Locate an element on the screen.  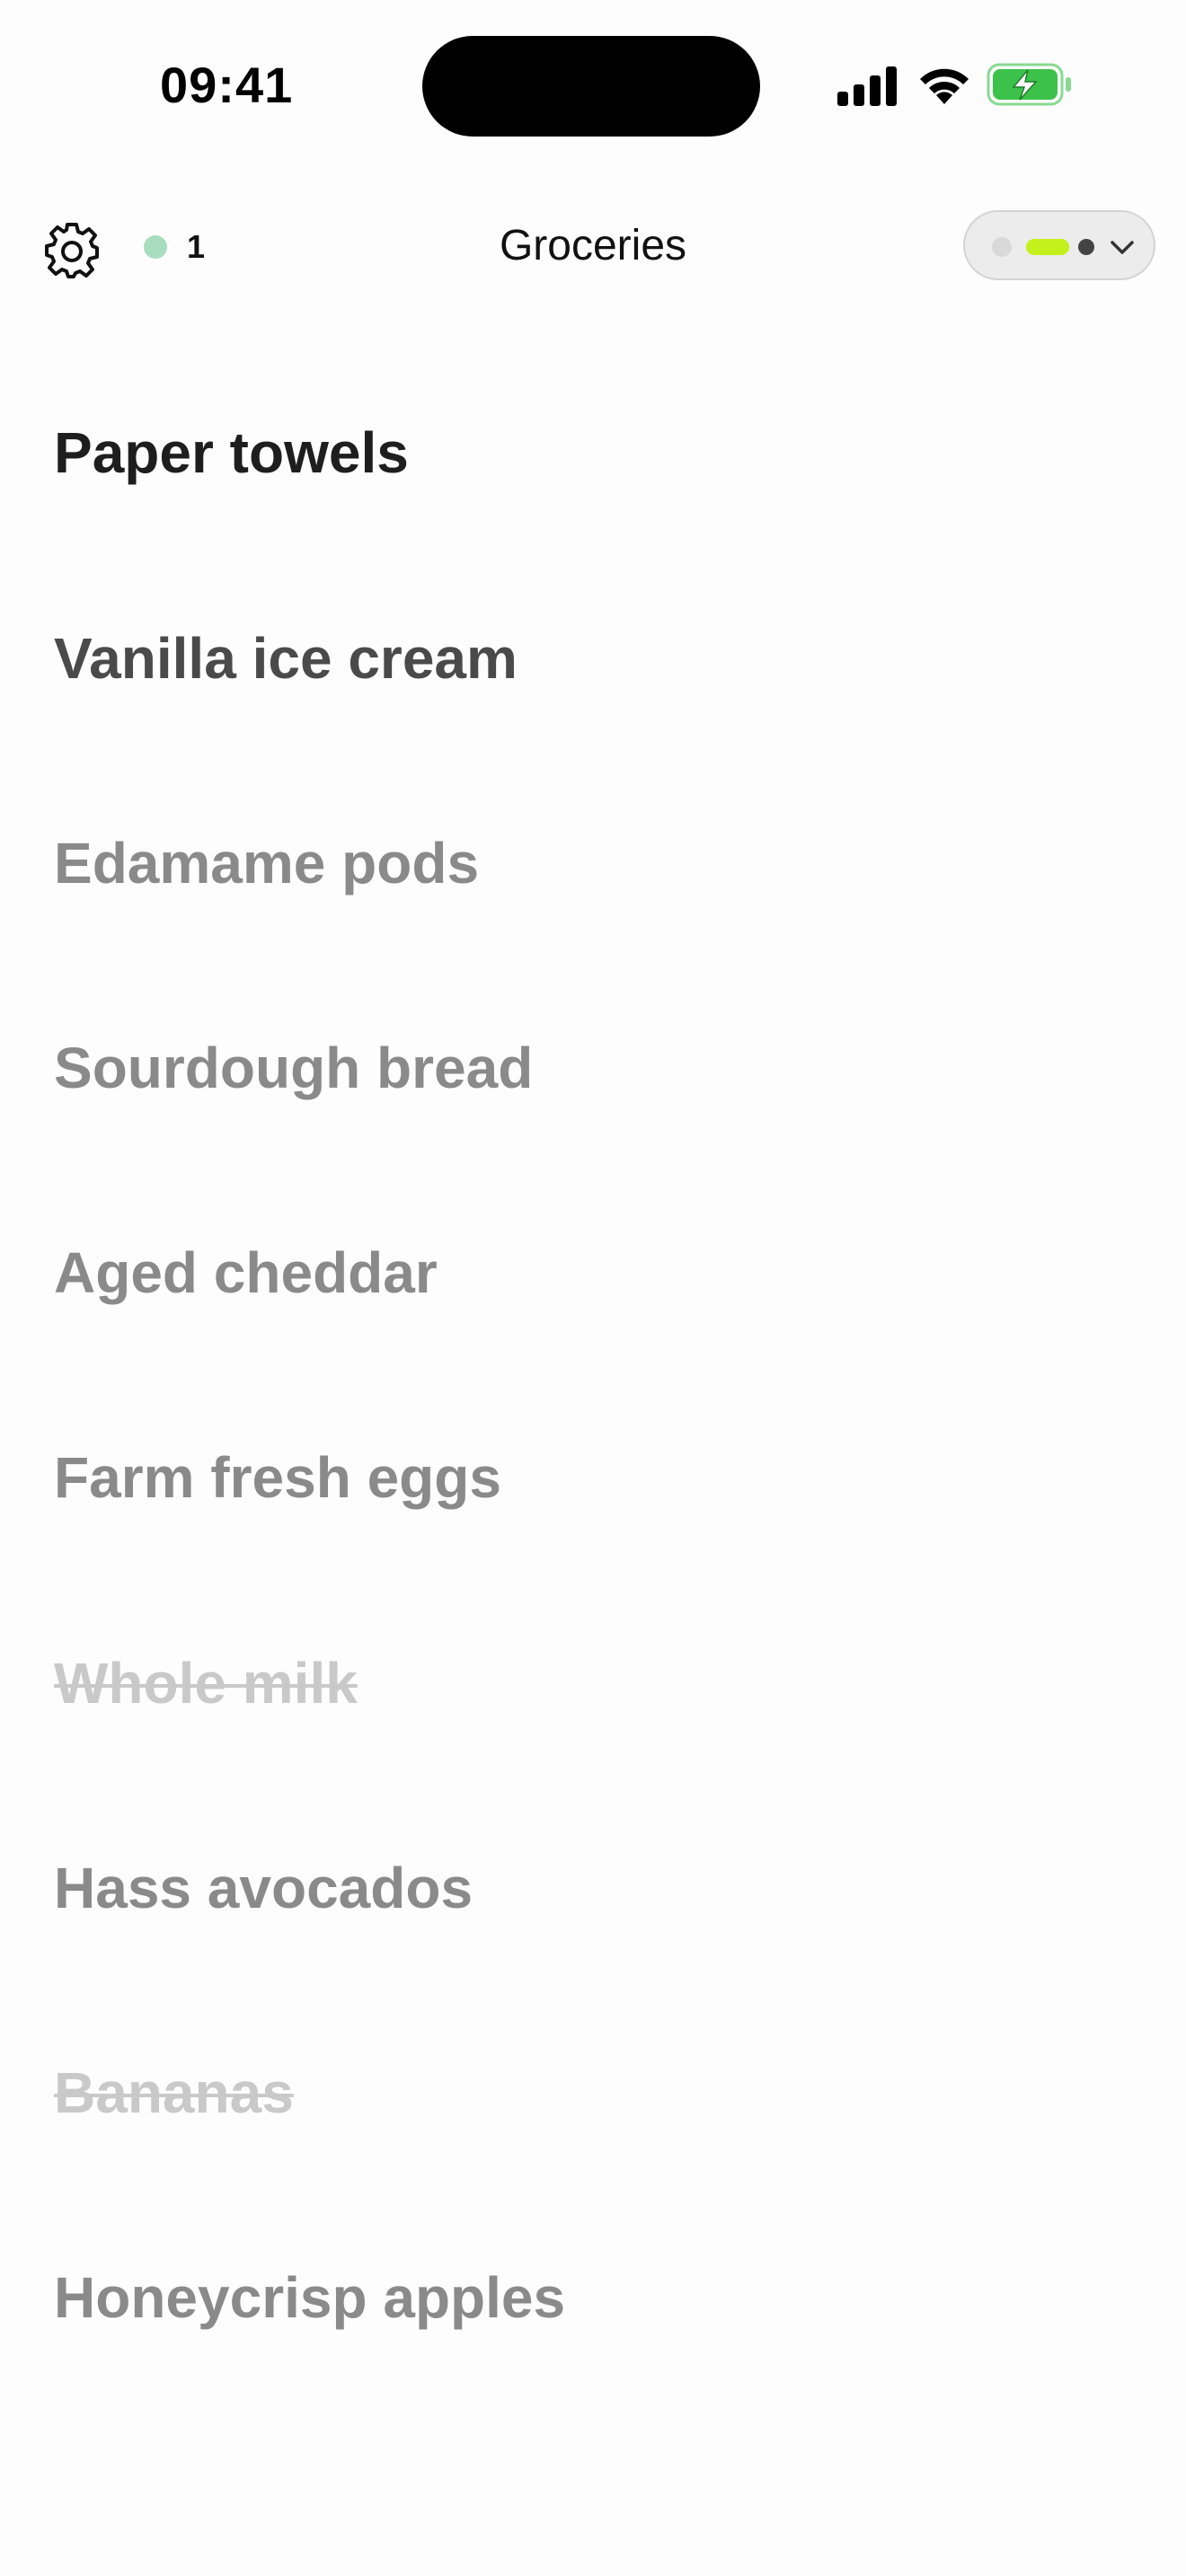
dynamic-island is located at coordinates (591, 86).